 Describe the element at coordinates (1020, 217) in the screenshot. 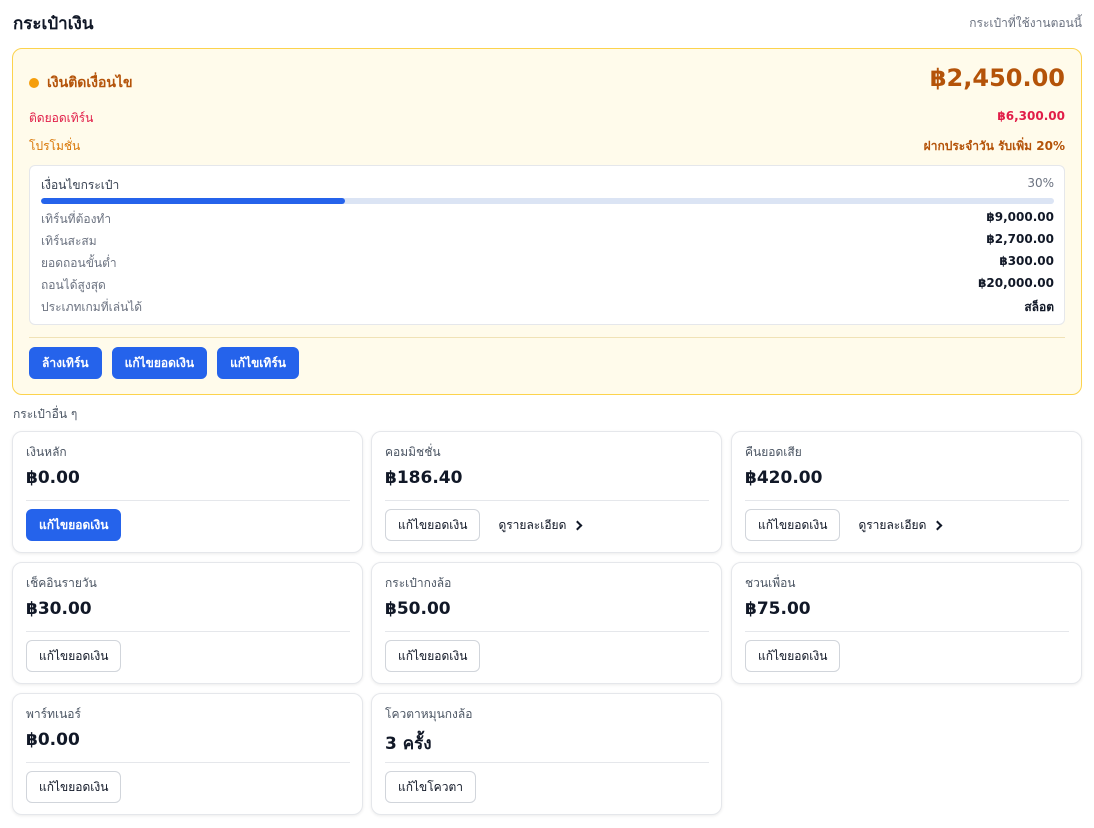

I see `condition-value: ฿9,000.00` at that location.